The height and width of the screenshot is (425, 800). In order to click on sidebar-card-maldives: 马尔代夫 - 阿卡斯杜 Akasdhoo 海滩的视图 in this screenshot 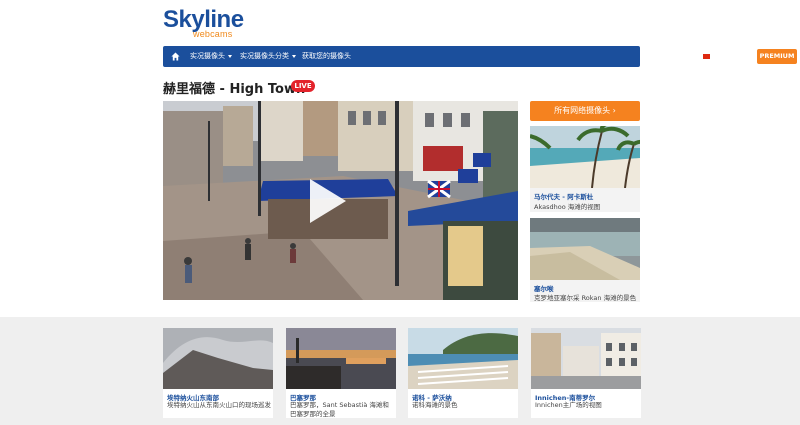, I will do `click(585, 169)`.